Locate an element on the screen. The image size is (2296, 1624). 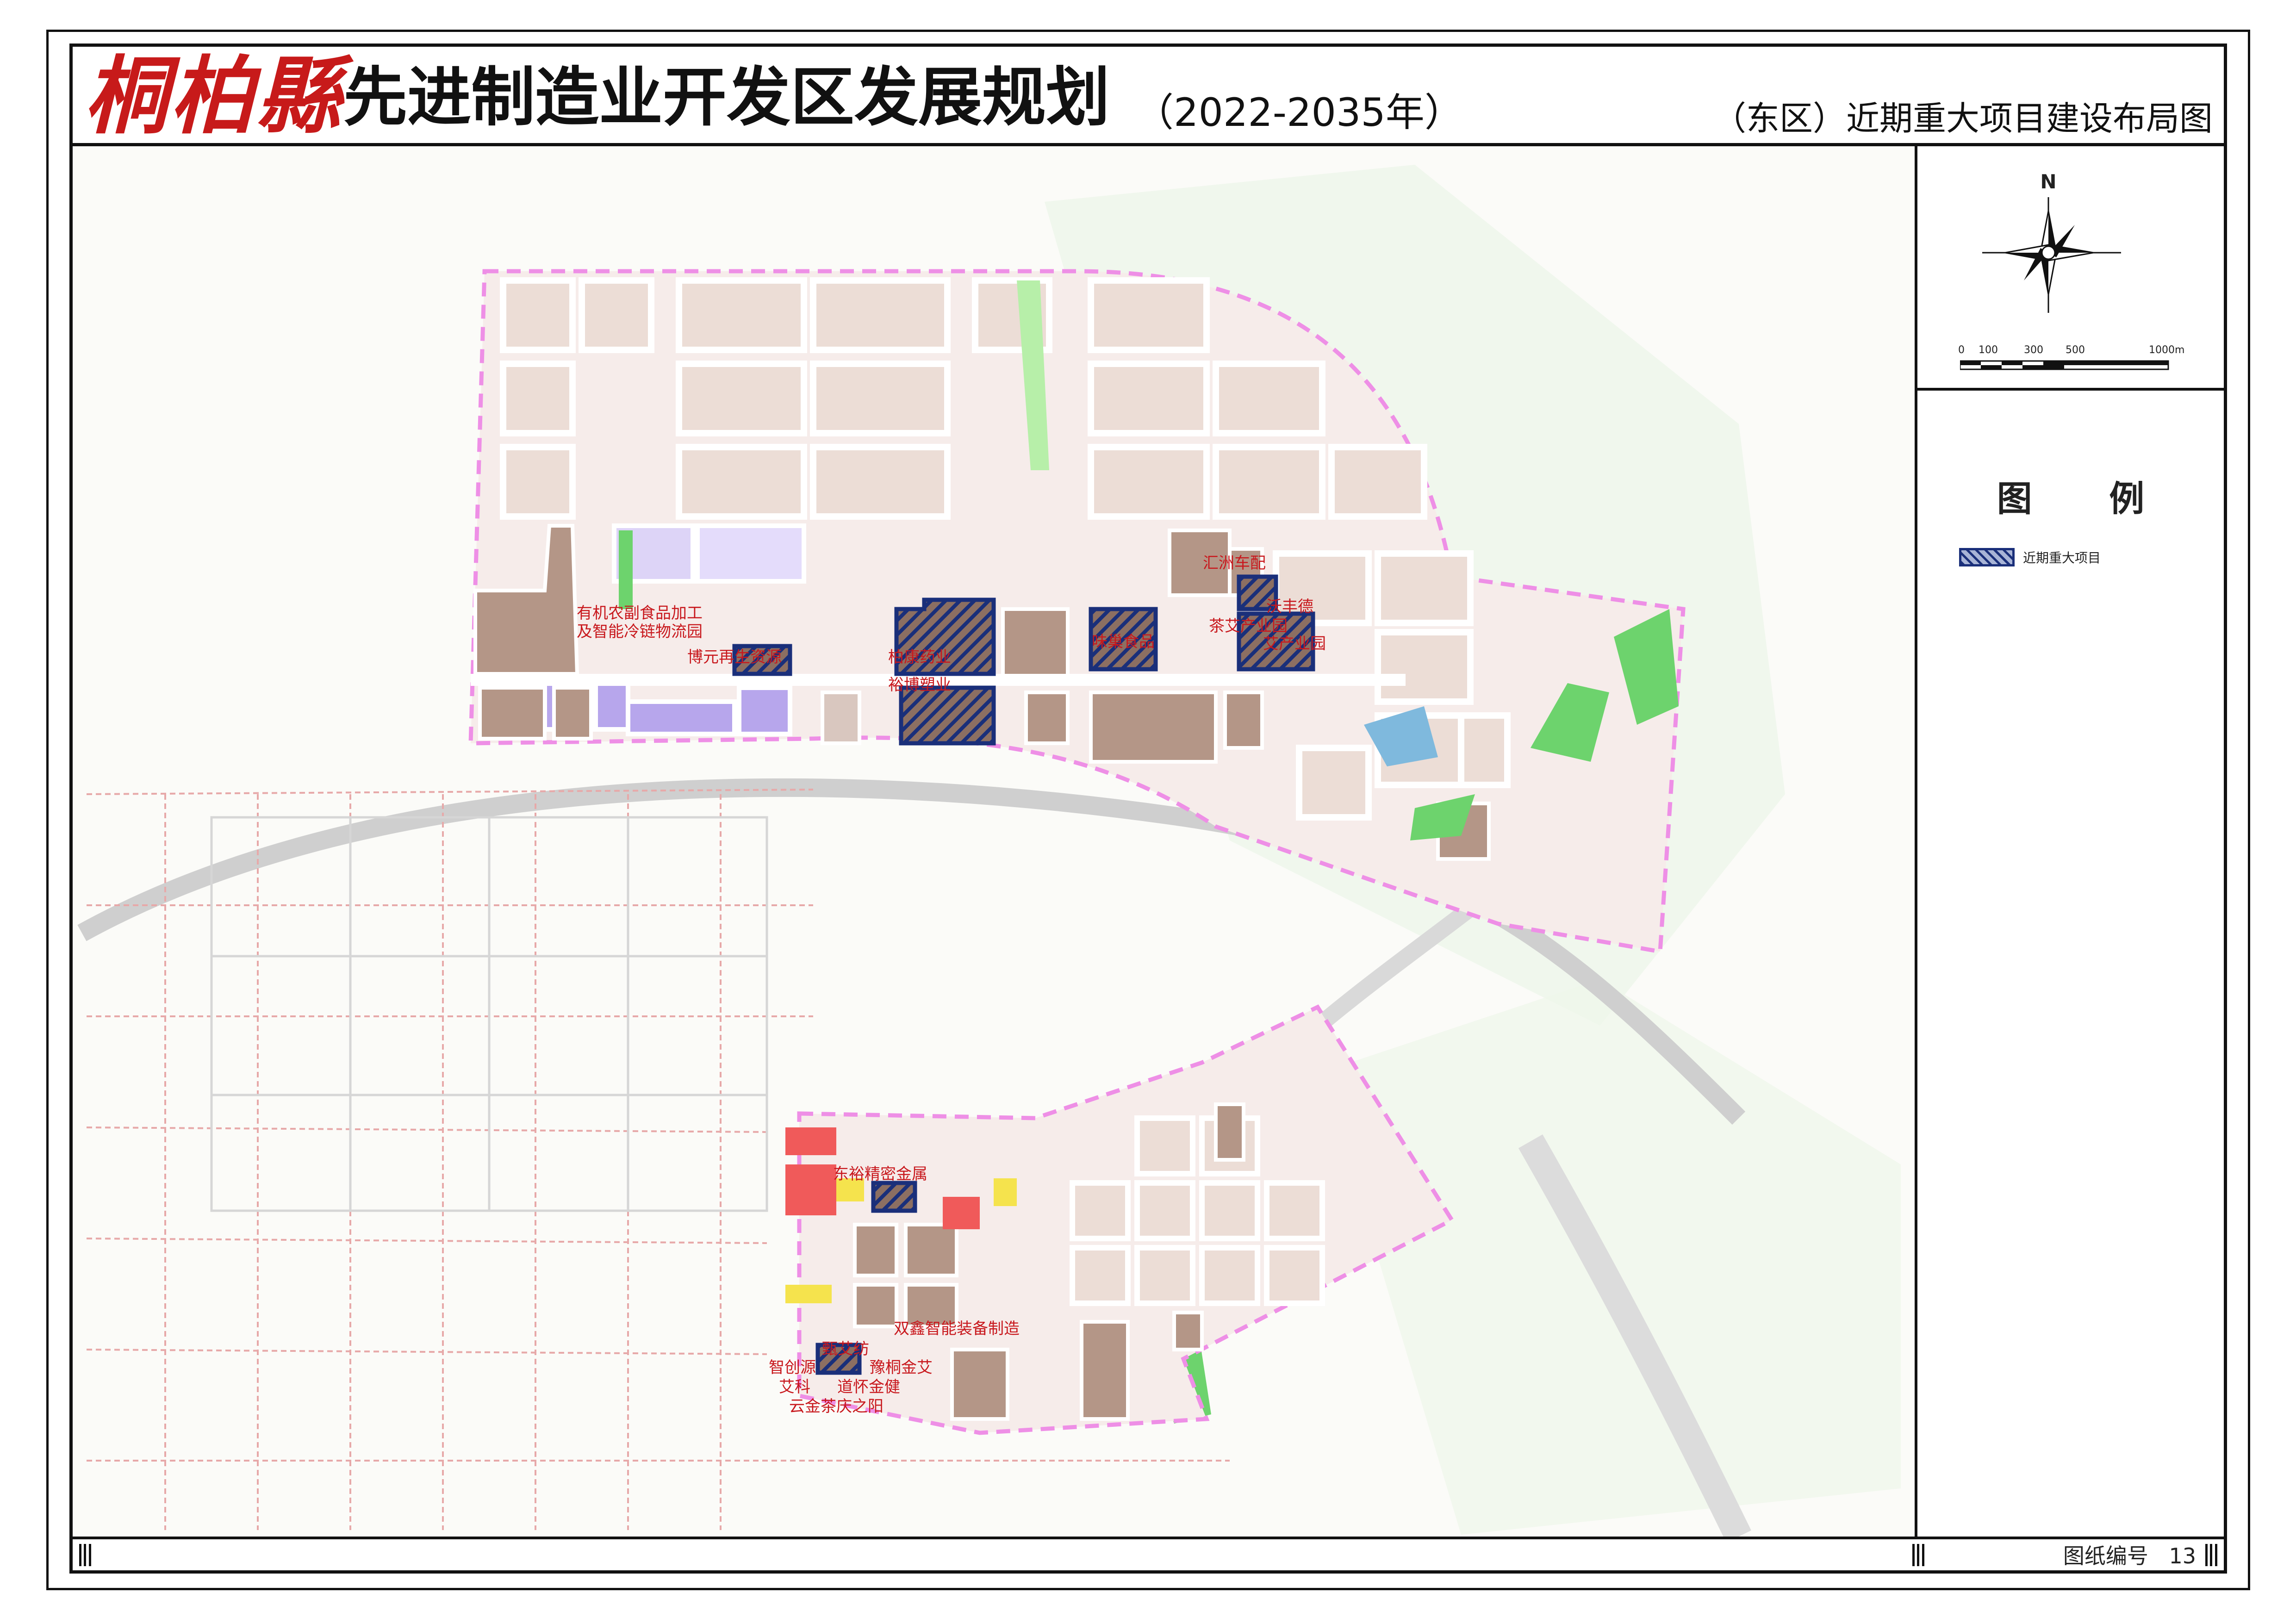
scale-bar is located at coordinates (2064, 365).